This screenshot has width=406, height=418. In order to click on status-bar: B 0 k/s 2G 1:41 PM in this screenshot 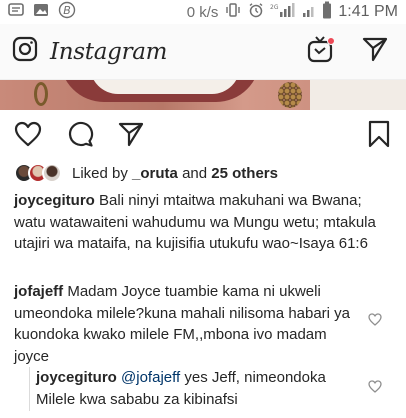, I will do `click(203, 12)`.